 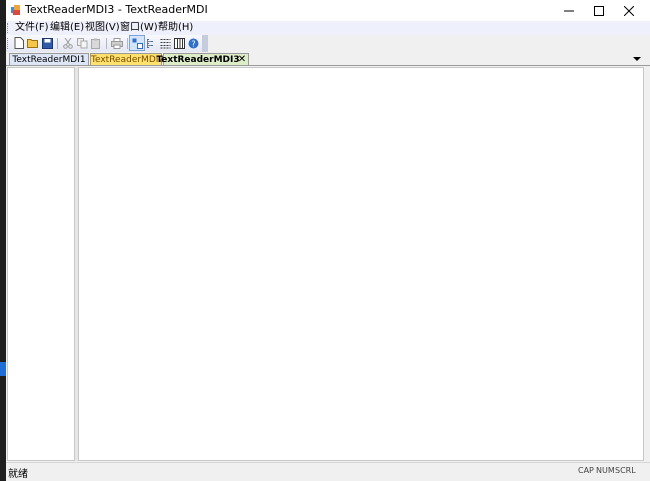 I want to click on maximize-button, so click(x=599, y=10).